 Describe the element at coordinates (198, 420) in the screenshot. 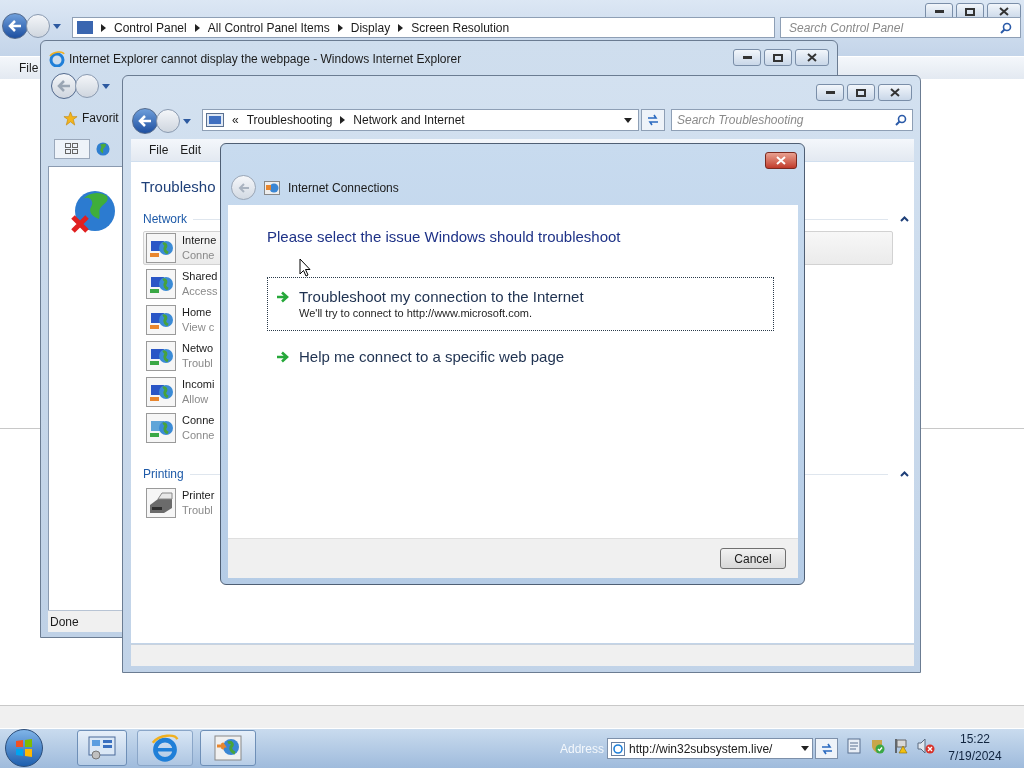

I see `item-title: Conne` at that location.